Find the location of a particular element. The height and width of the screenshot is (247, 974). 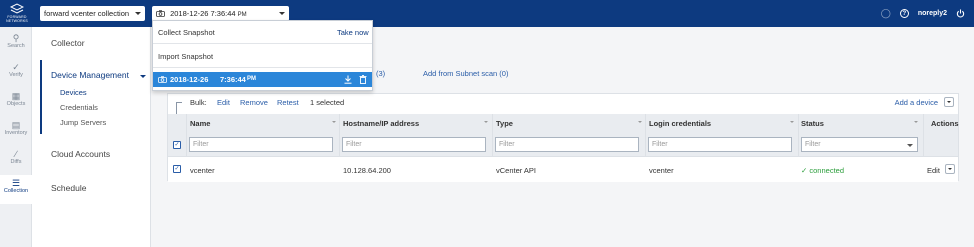

col-hostname: Hostname/IP address is located at coordinates (381, 123).